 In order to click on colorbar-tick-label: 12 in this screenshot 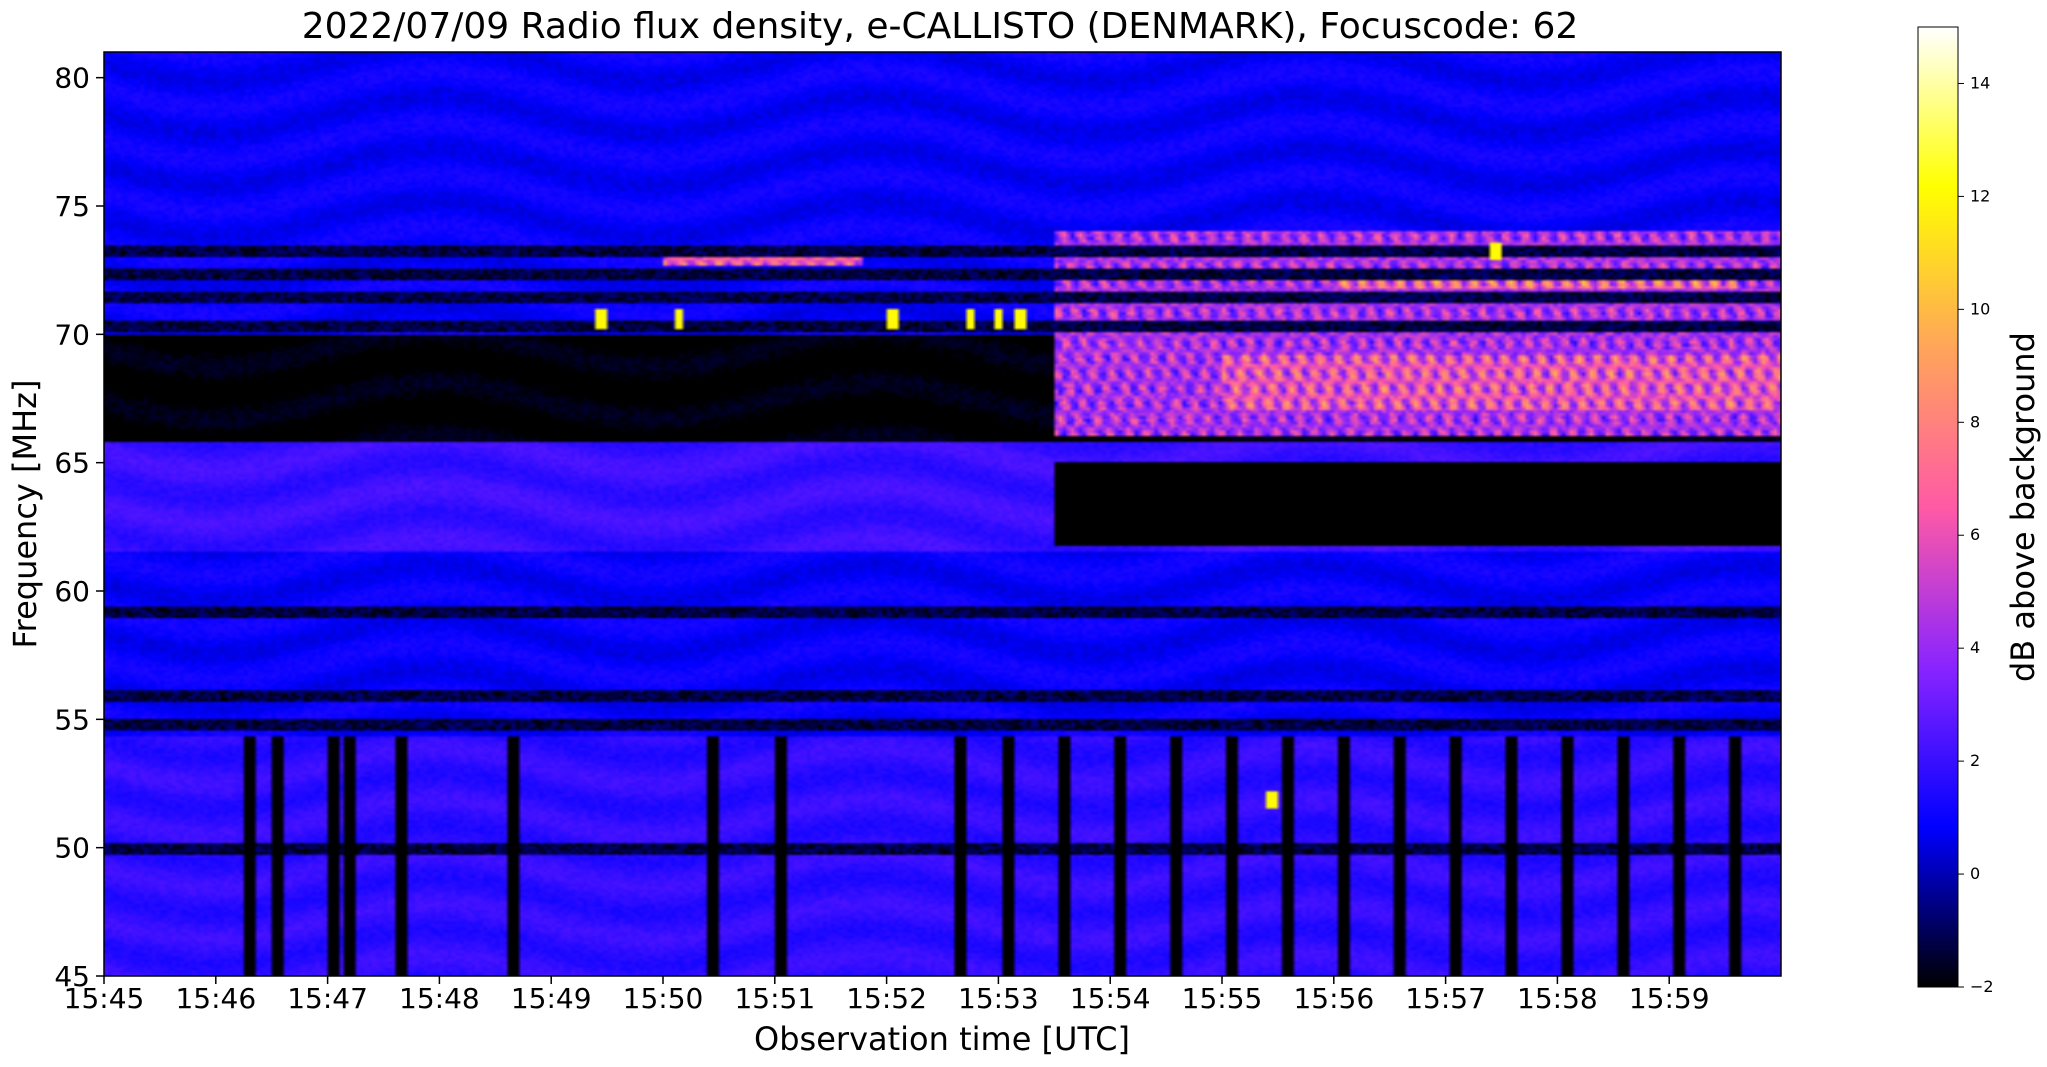, I will do `click(1980, 195)`.